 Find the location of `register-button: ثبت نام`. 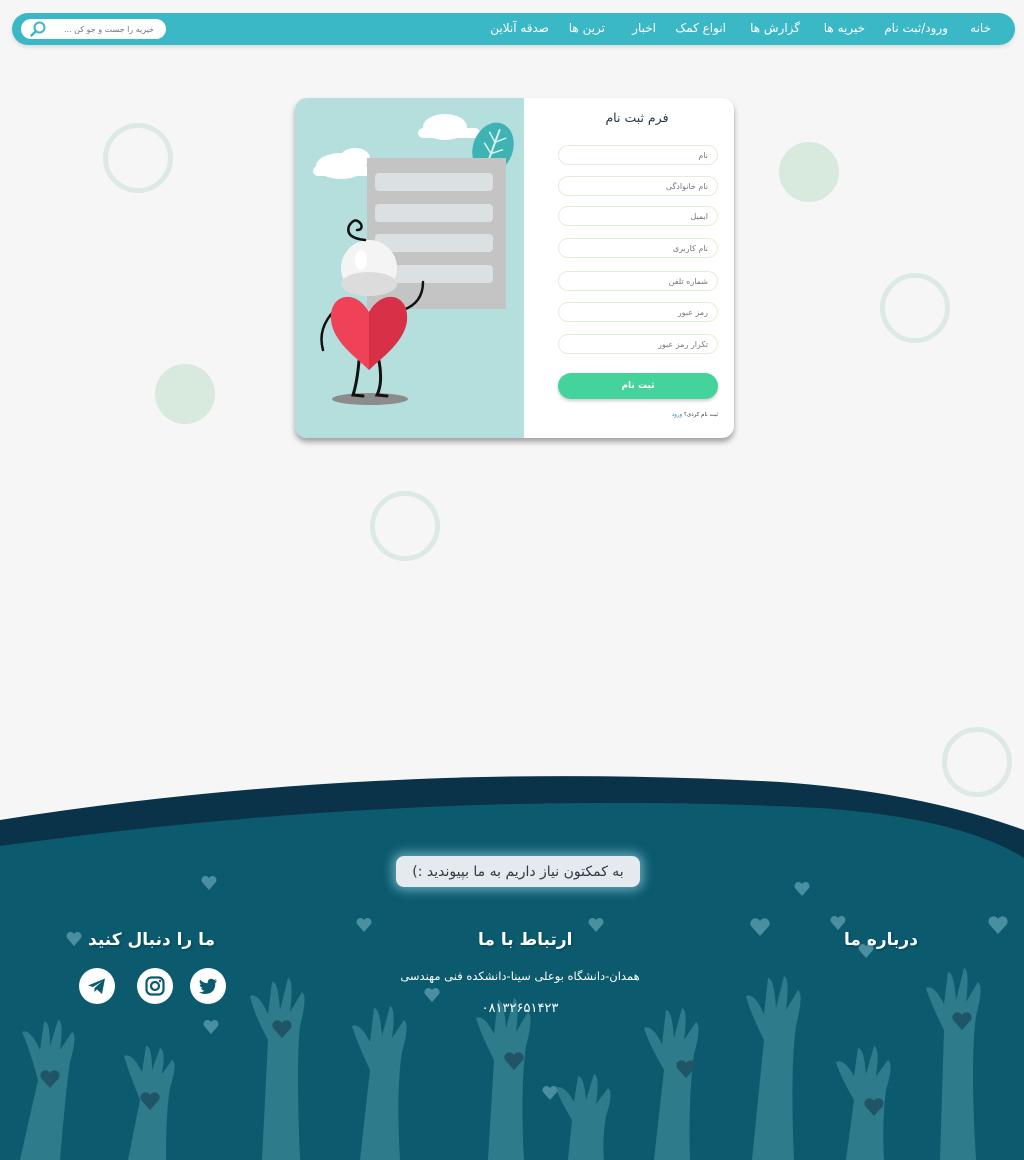

register-button: ثبت نام is located at coordinates (638, 386).